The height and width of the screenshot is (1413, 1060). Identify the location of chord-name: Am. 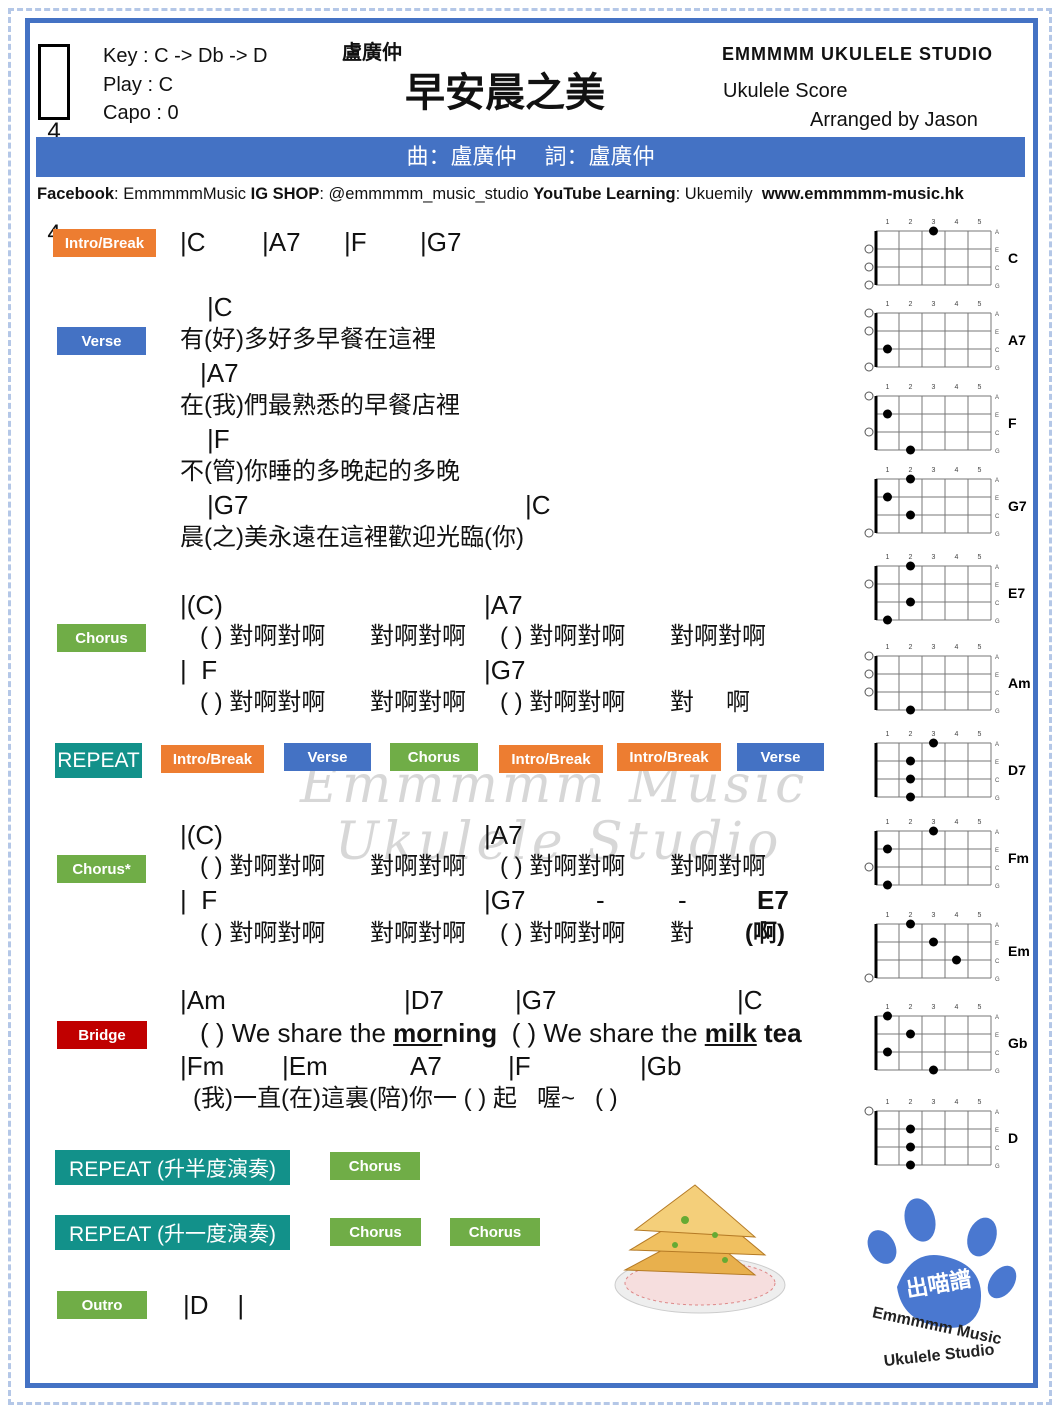
(1019, 683).